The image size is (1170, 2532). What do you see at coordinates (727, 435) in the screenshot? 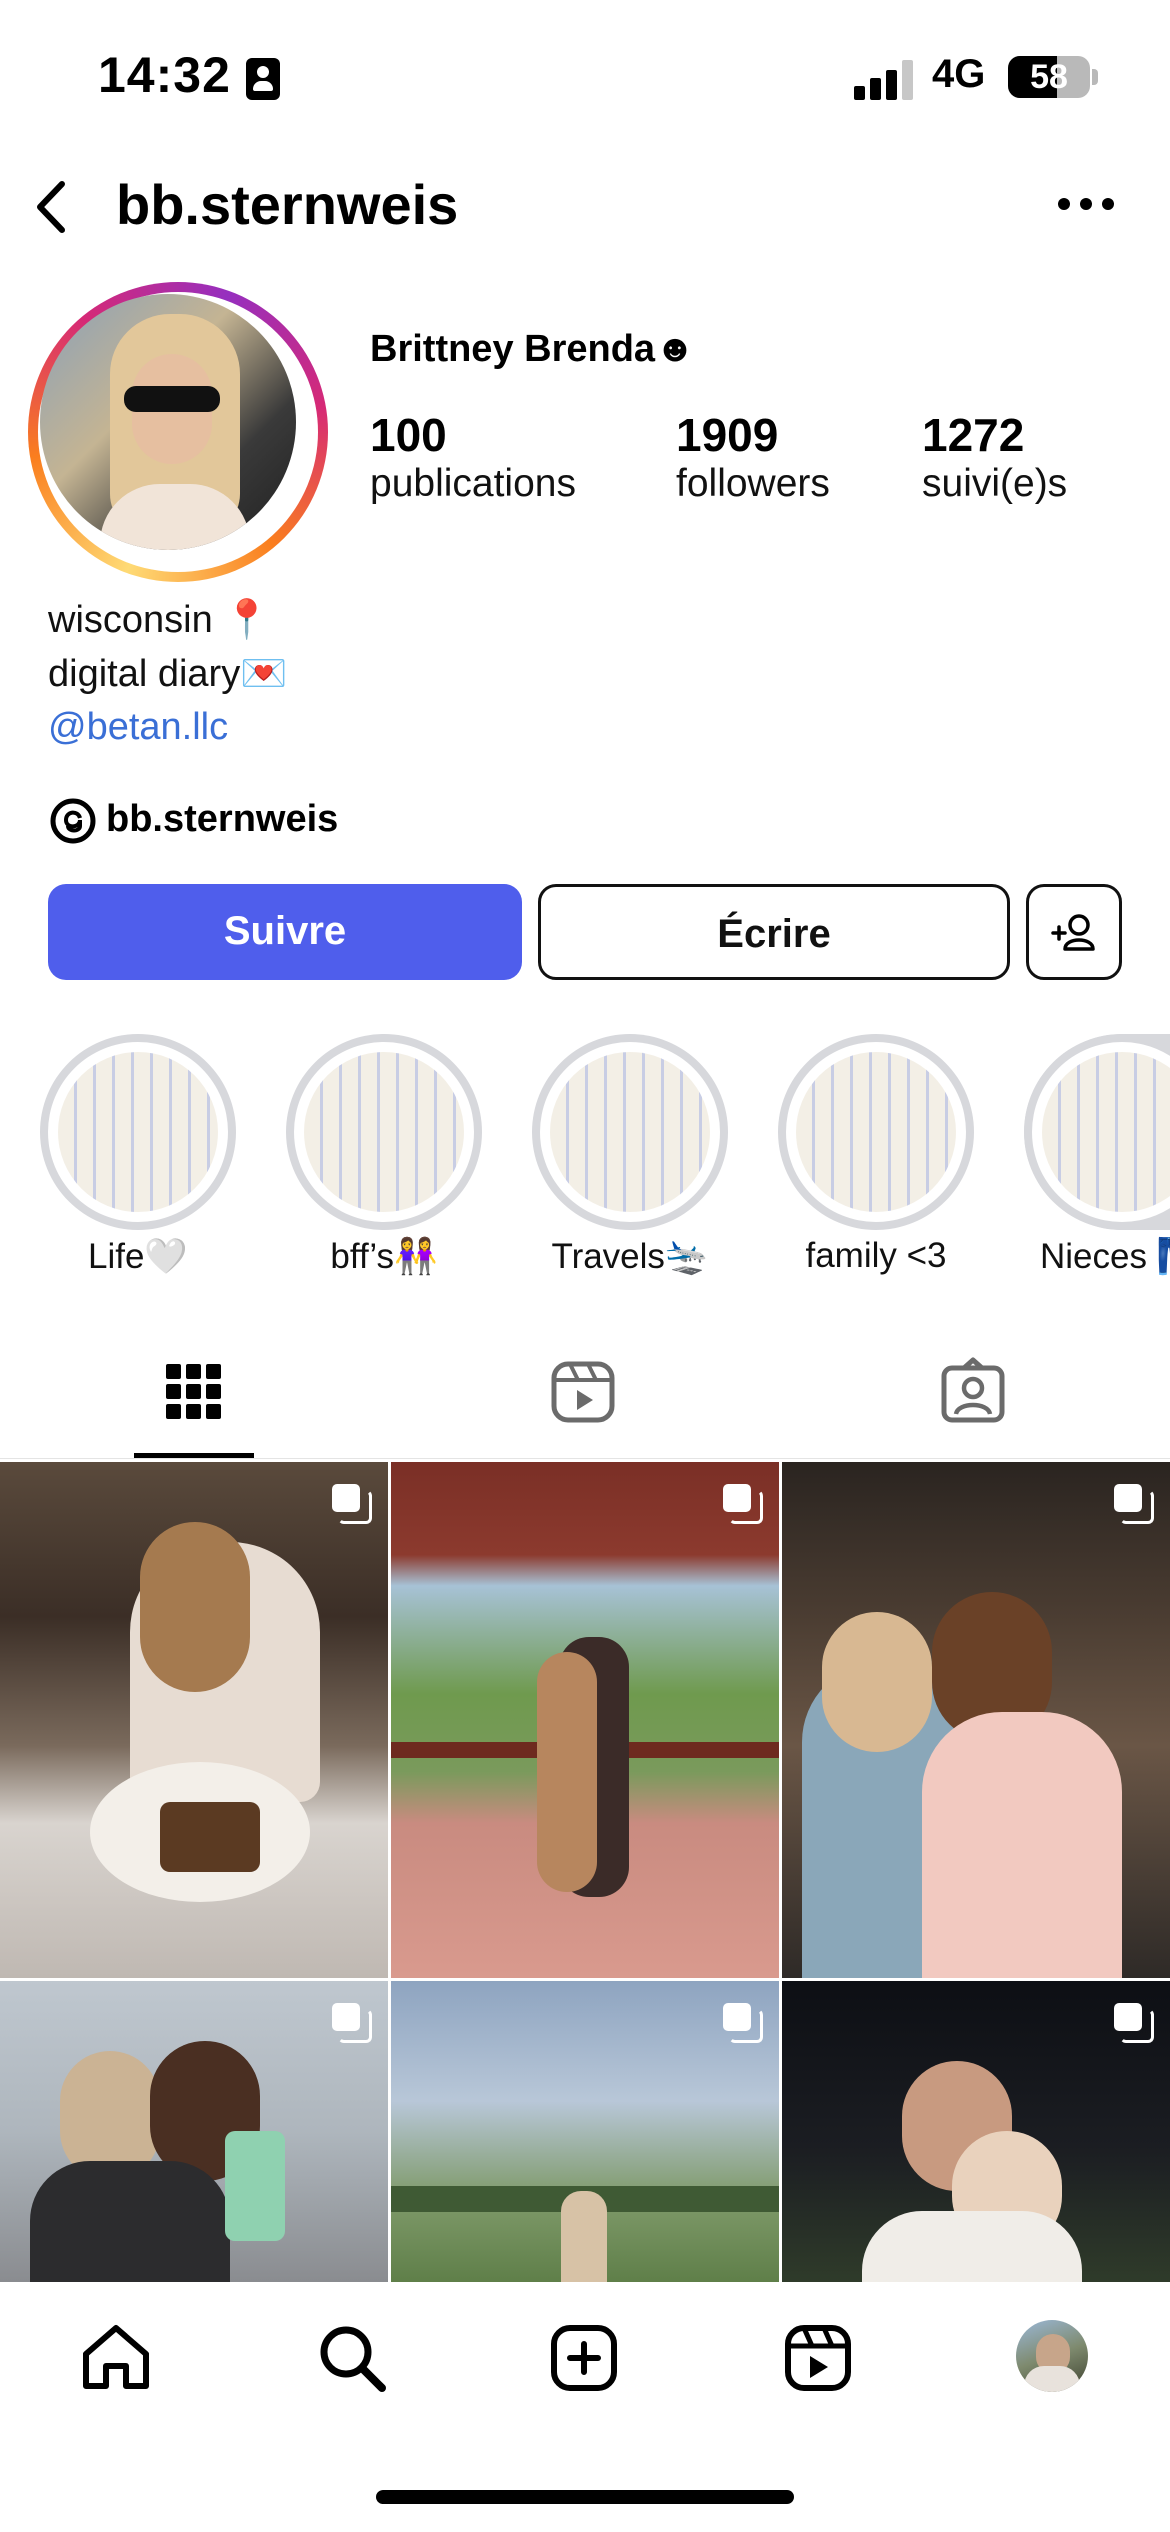
I see `stat-followers-value: 1909` at bounding box center [727, 435].